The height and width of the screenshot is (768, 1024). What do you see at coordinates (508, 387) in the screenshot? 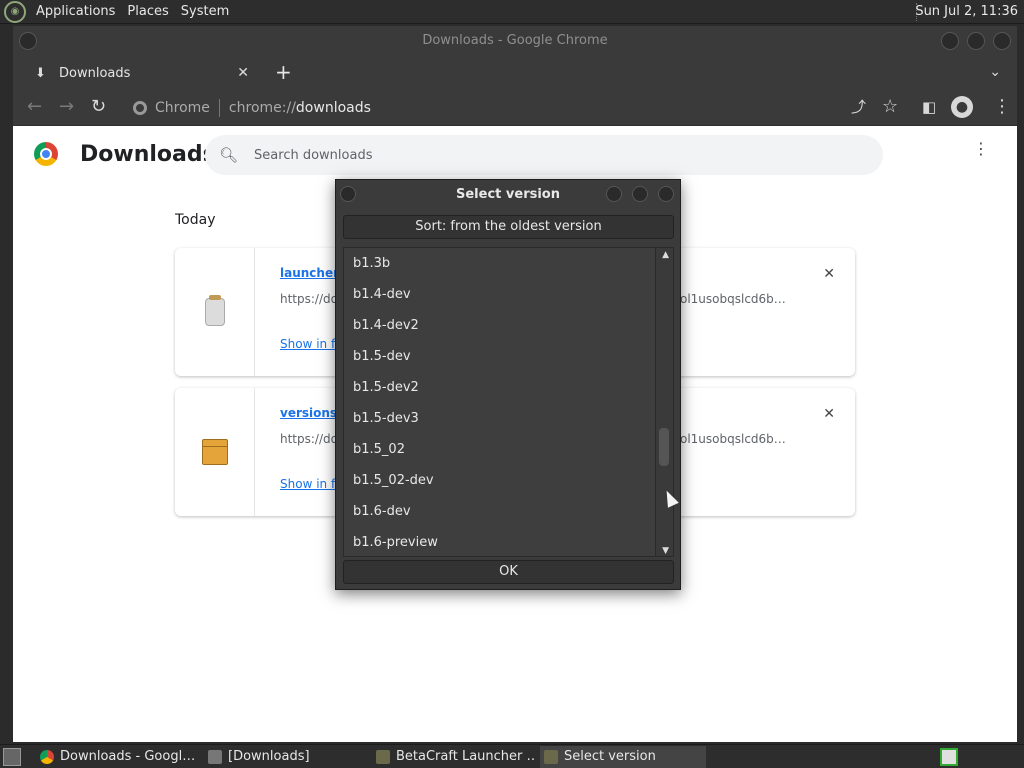
I see `list-item: b1.5-dev2` at bounding box center [508, 387].